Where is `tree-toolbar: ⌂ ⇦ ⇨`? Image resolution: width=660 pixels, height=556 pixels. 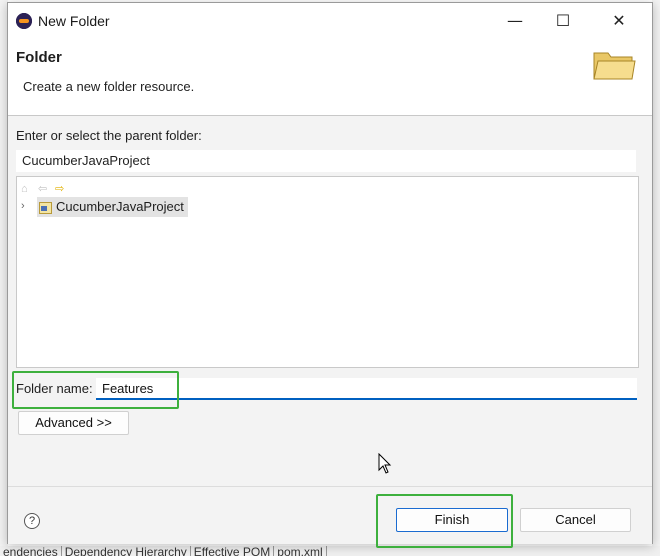
tree-toolbar: ⌂ ⇦ ⇨ is located at coordinates (46, 187).